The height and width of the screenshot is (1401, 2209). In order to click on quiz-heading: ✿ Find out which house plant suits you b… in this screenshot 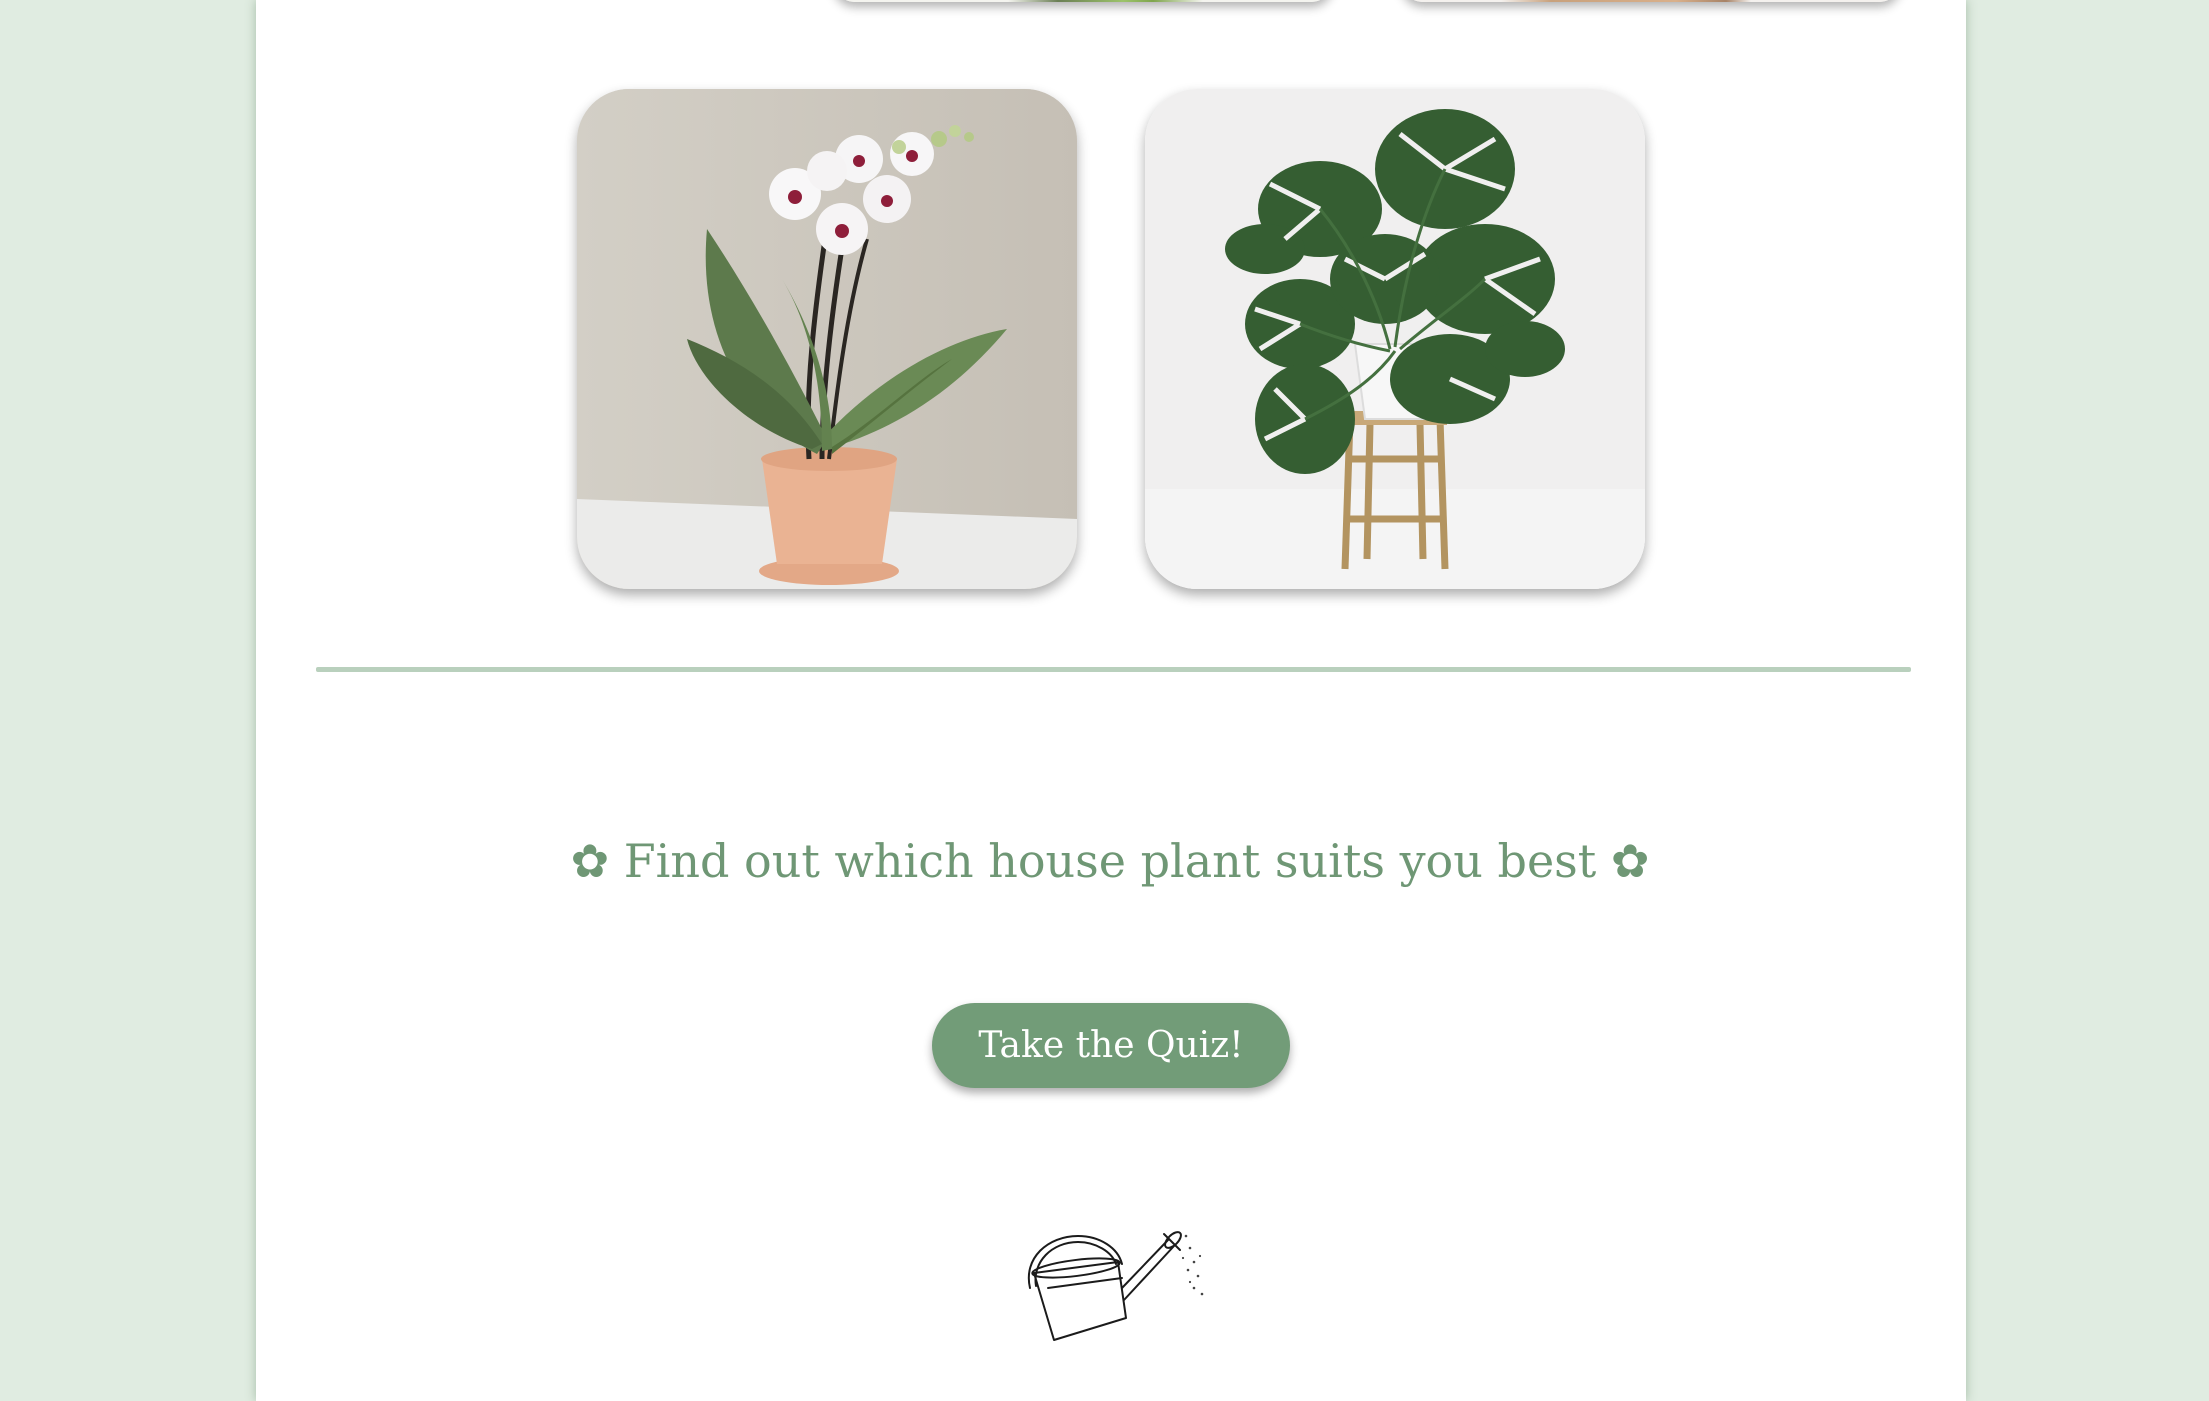, I will do `click(1110, 861)`.